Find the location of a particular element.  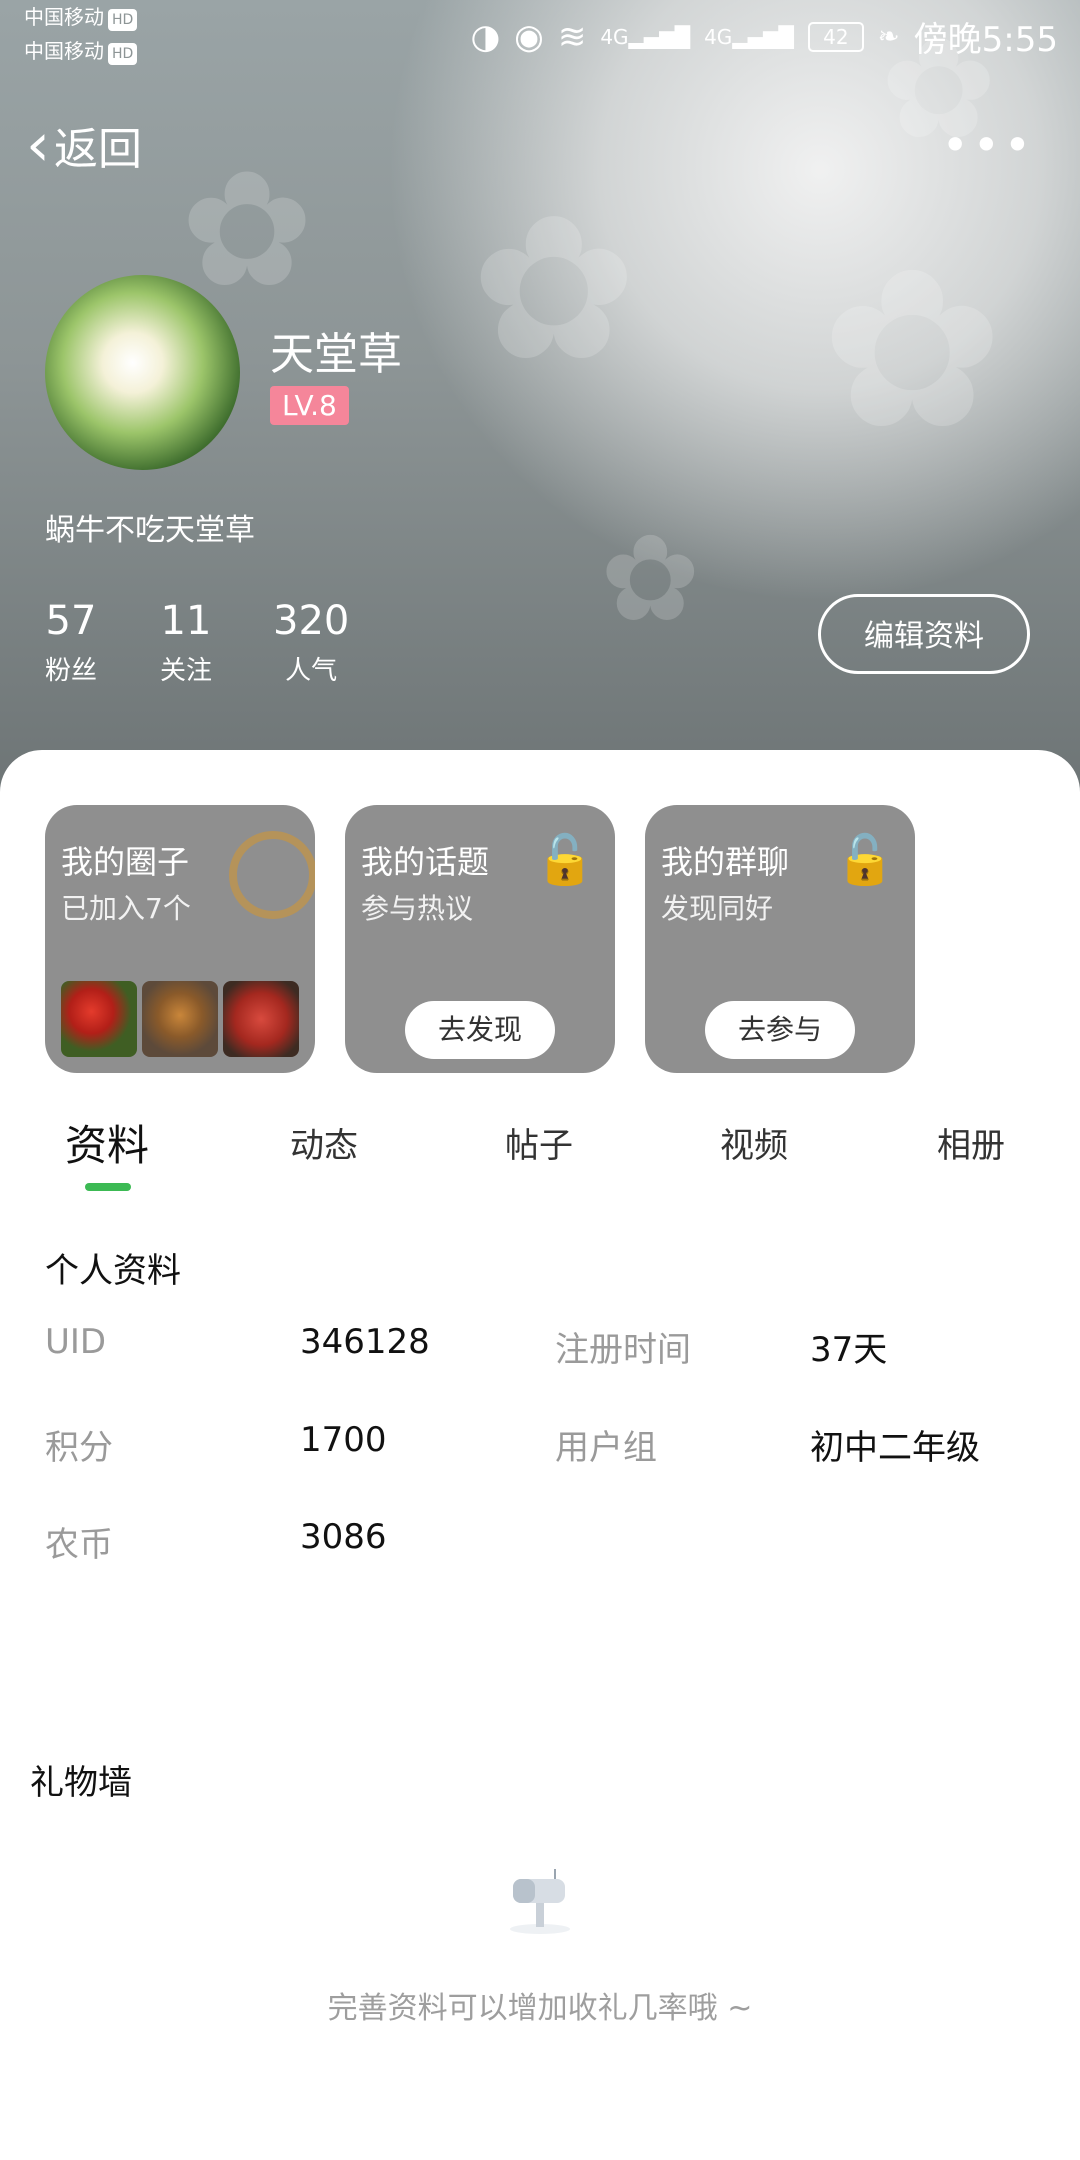

card-title: 我的话题 is located at coordinates (425, 862).